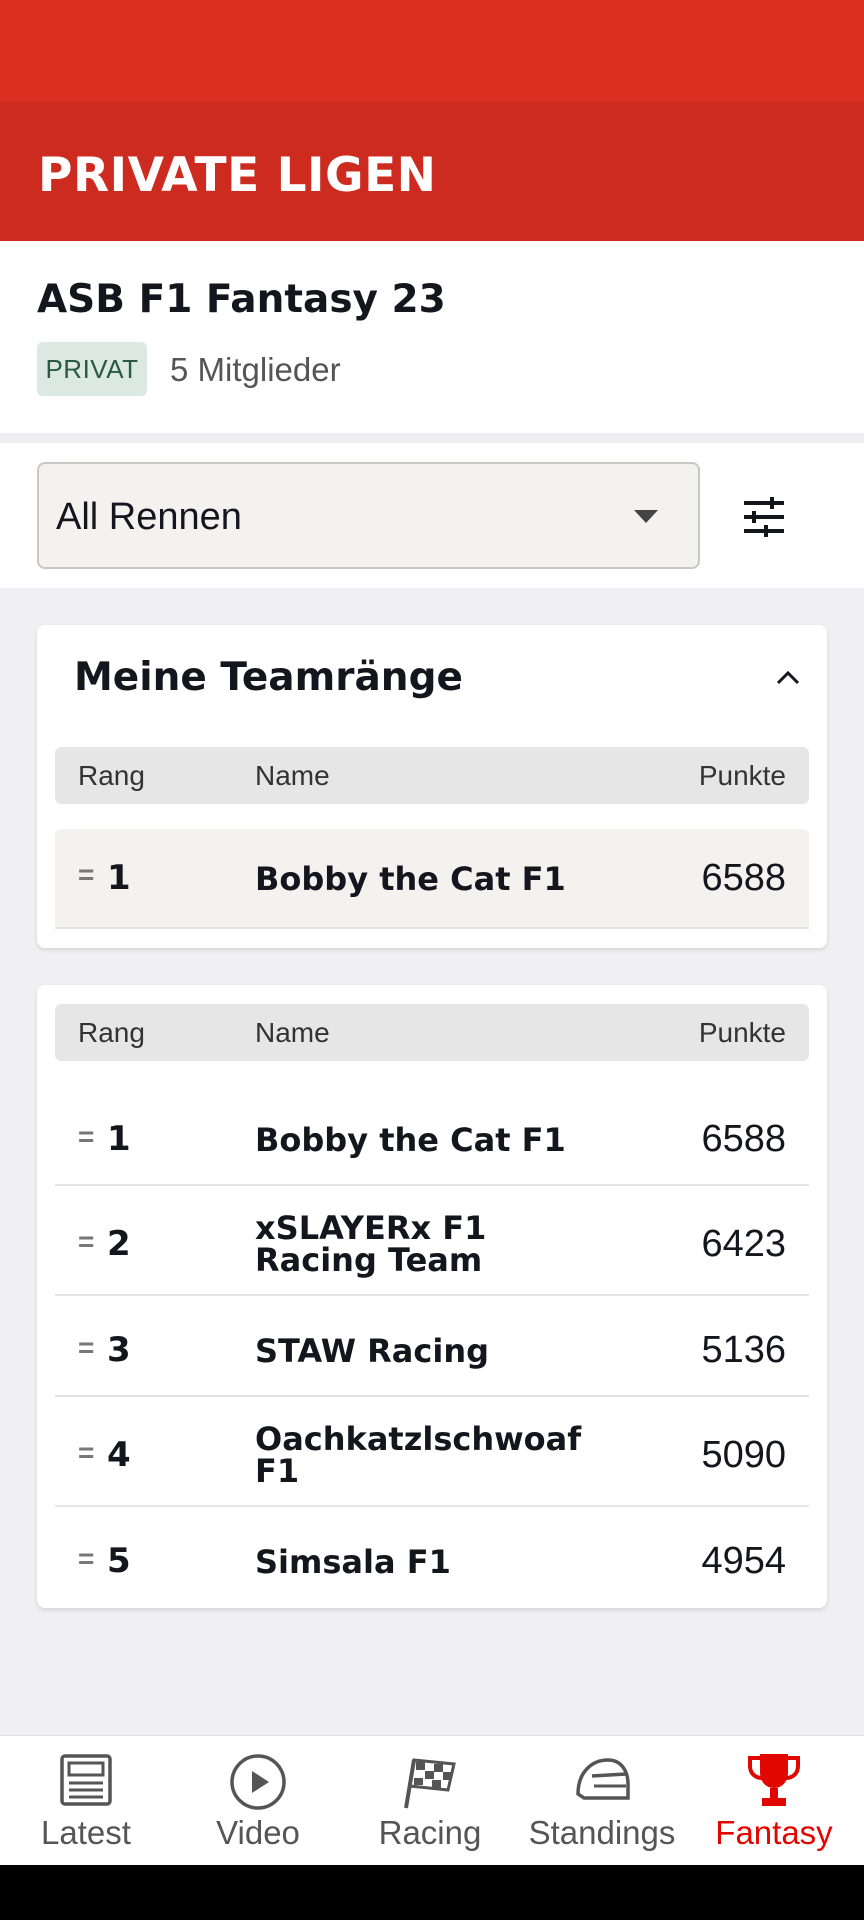 This screenshot has width=864, height=1920. Describe the element at coordinates (432, 337) in the screenshot. I see `league-info: ASB F1 Fantasy 23 PRIVAT 5 Mitglieder` at that location.